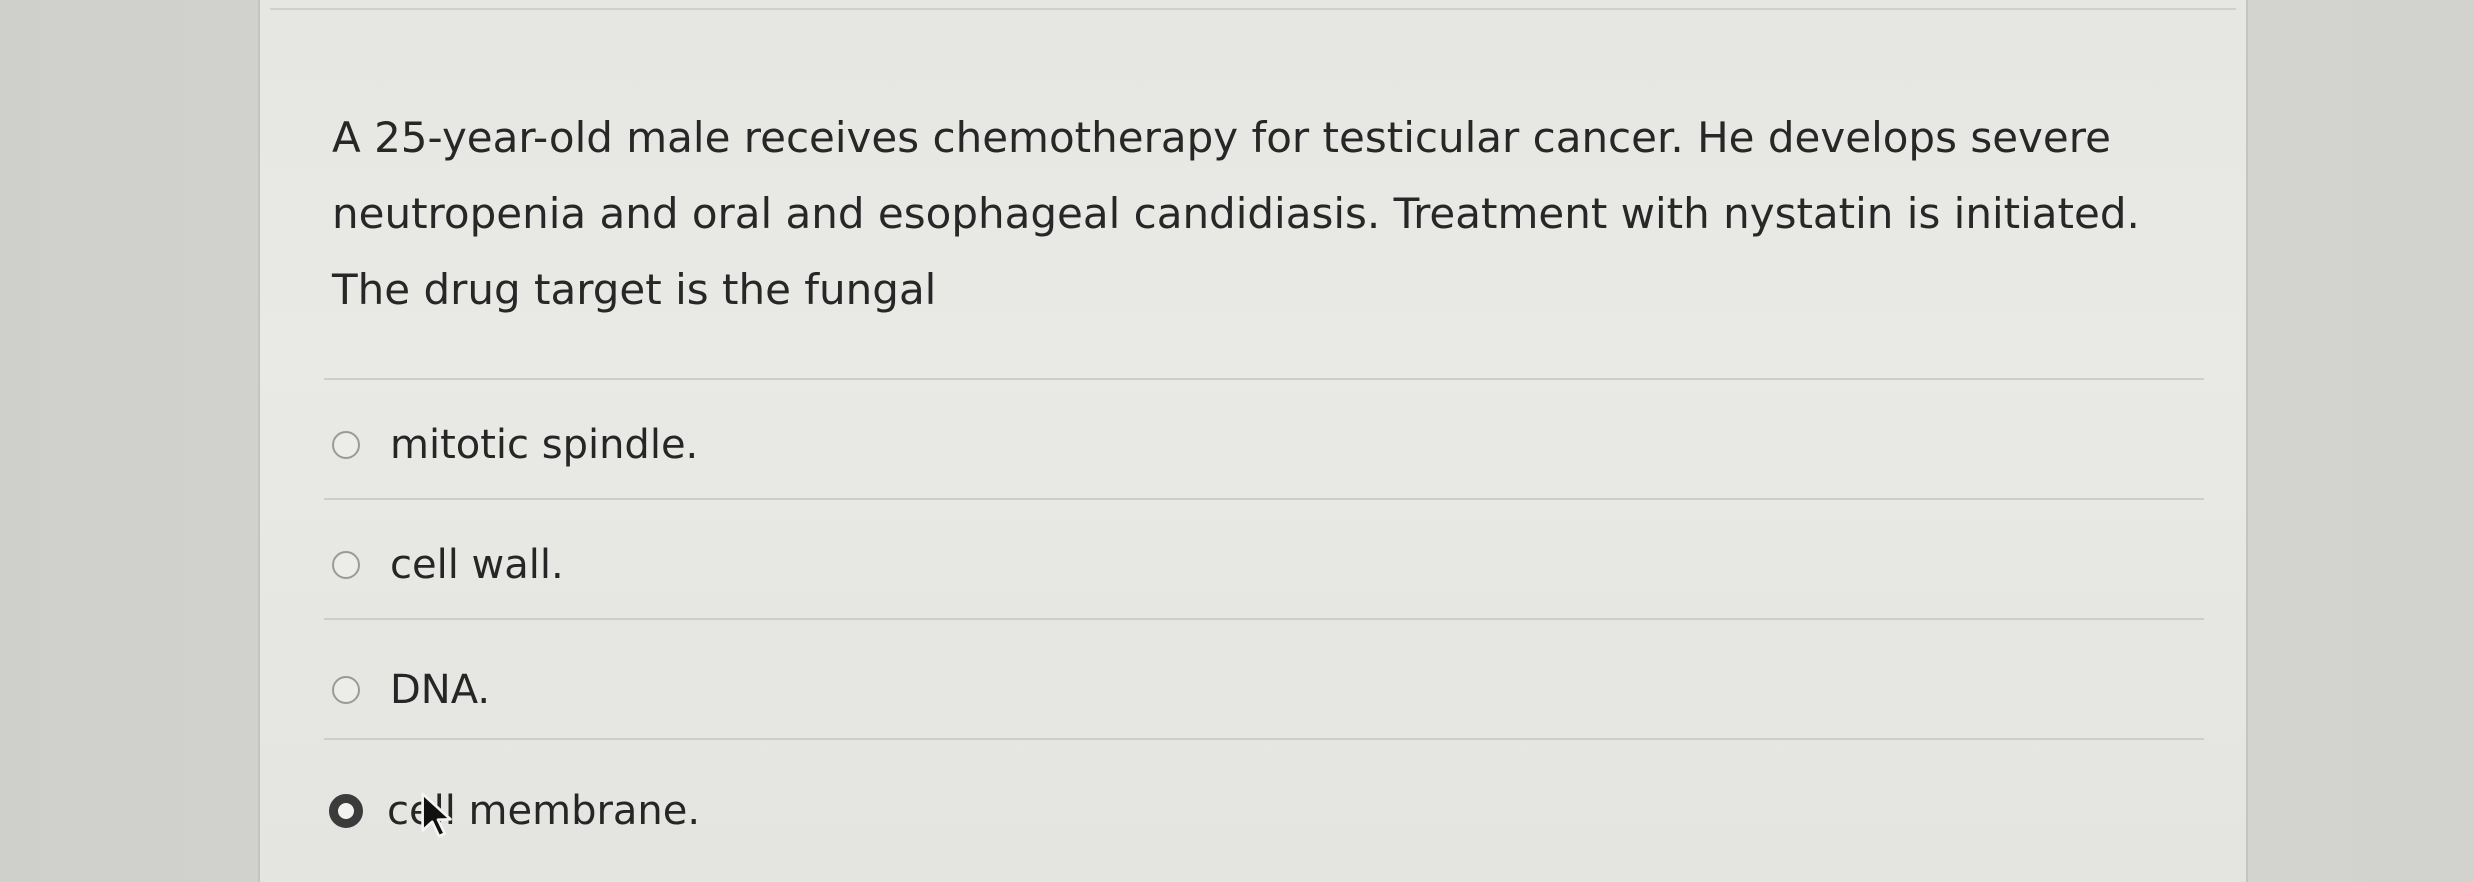  What do you see at coordinates (514, 811) in the screenshot?
I see `answer-option-cell-membrane: cell membrane.` at bounding box center [514, 811].